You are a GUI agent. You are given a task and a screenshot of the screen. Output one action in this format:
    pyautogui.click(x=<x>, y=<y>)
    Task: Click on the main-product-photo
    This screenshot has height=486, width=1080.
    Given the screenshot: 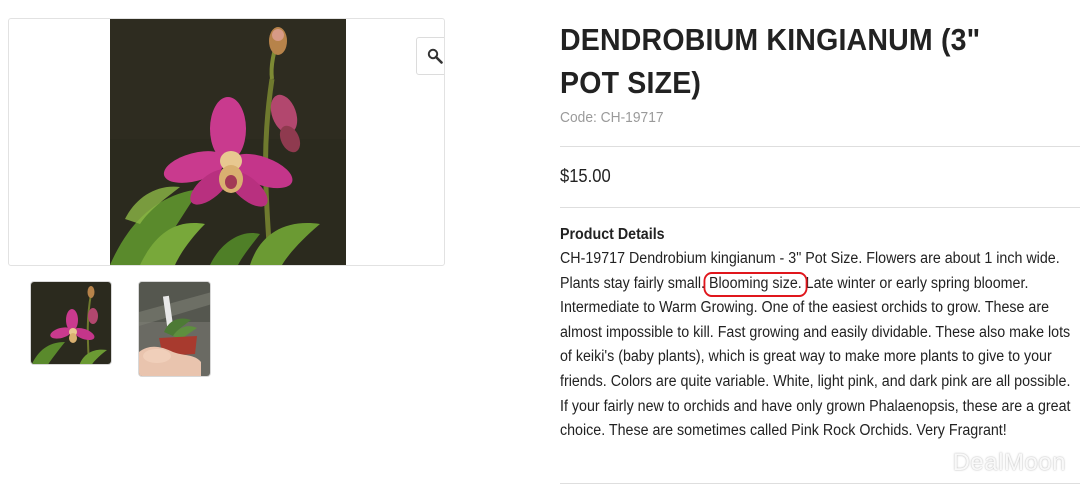 What is the action you would take?
    pyautogui.click(x=228, y=142)
    